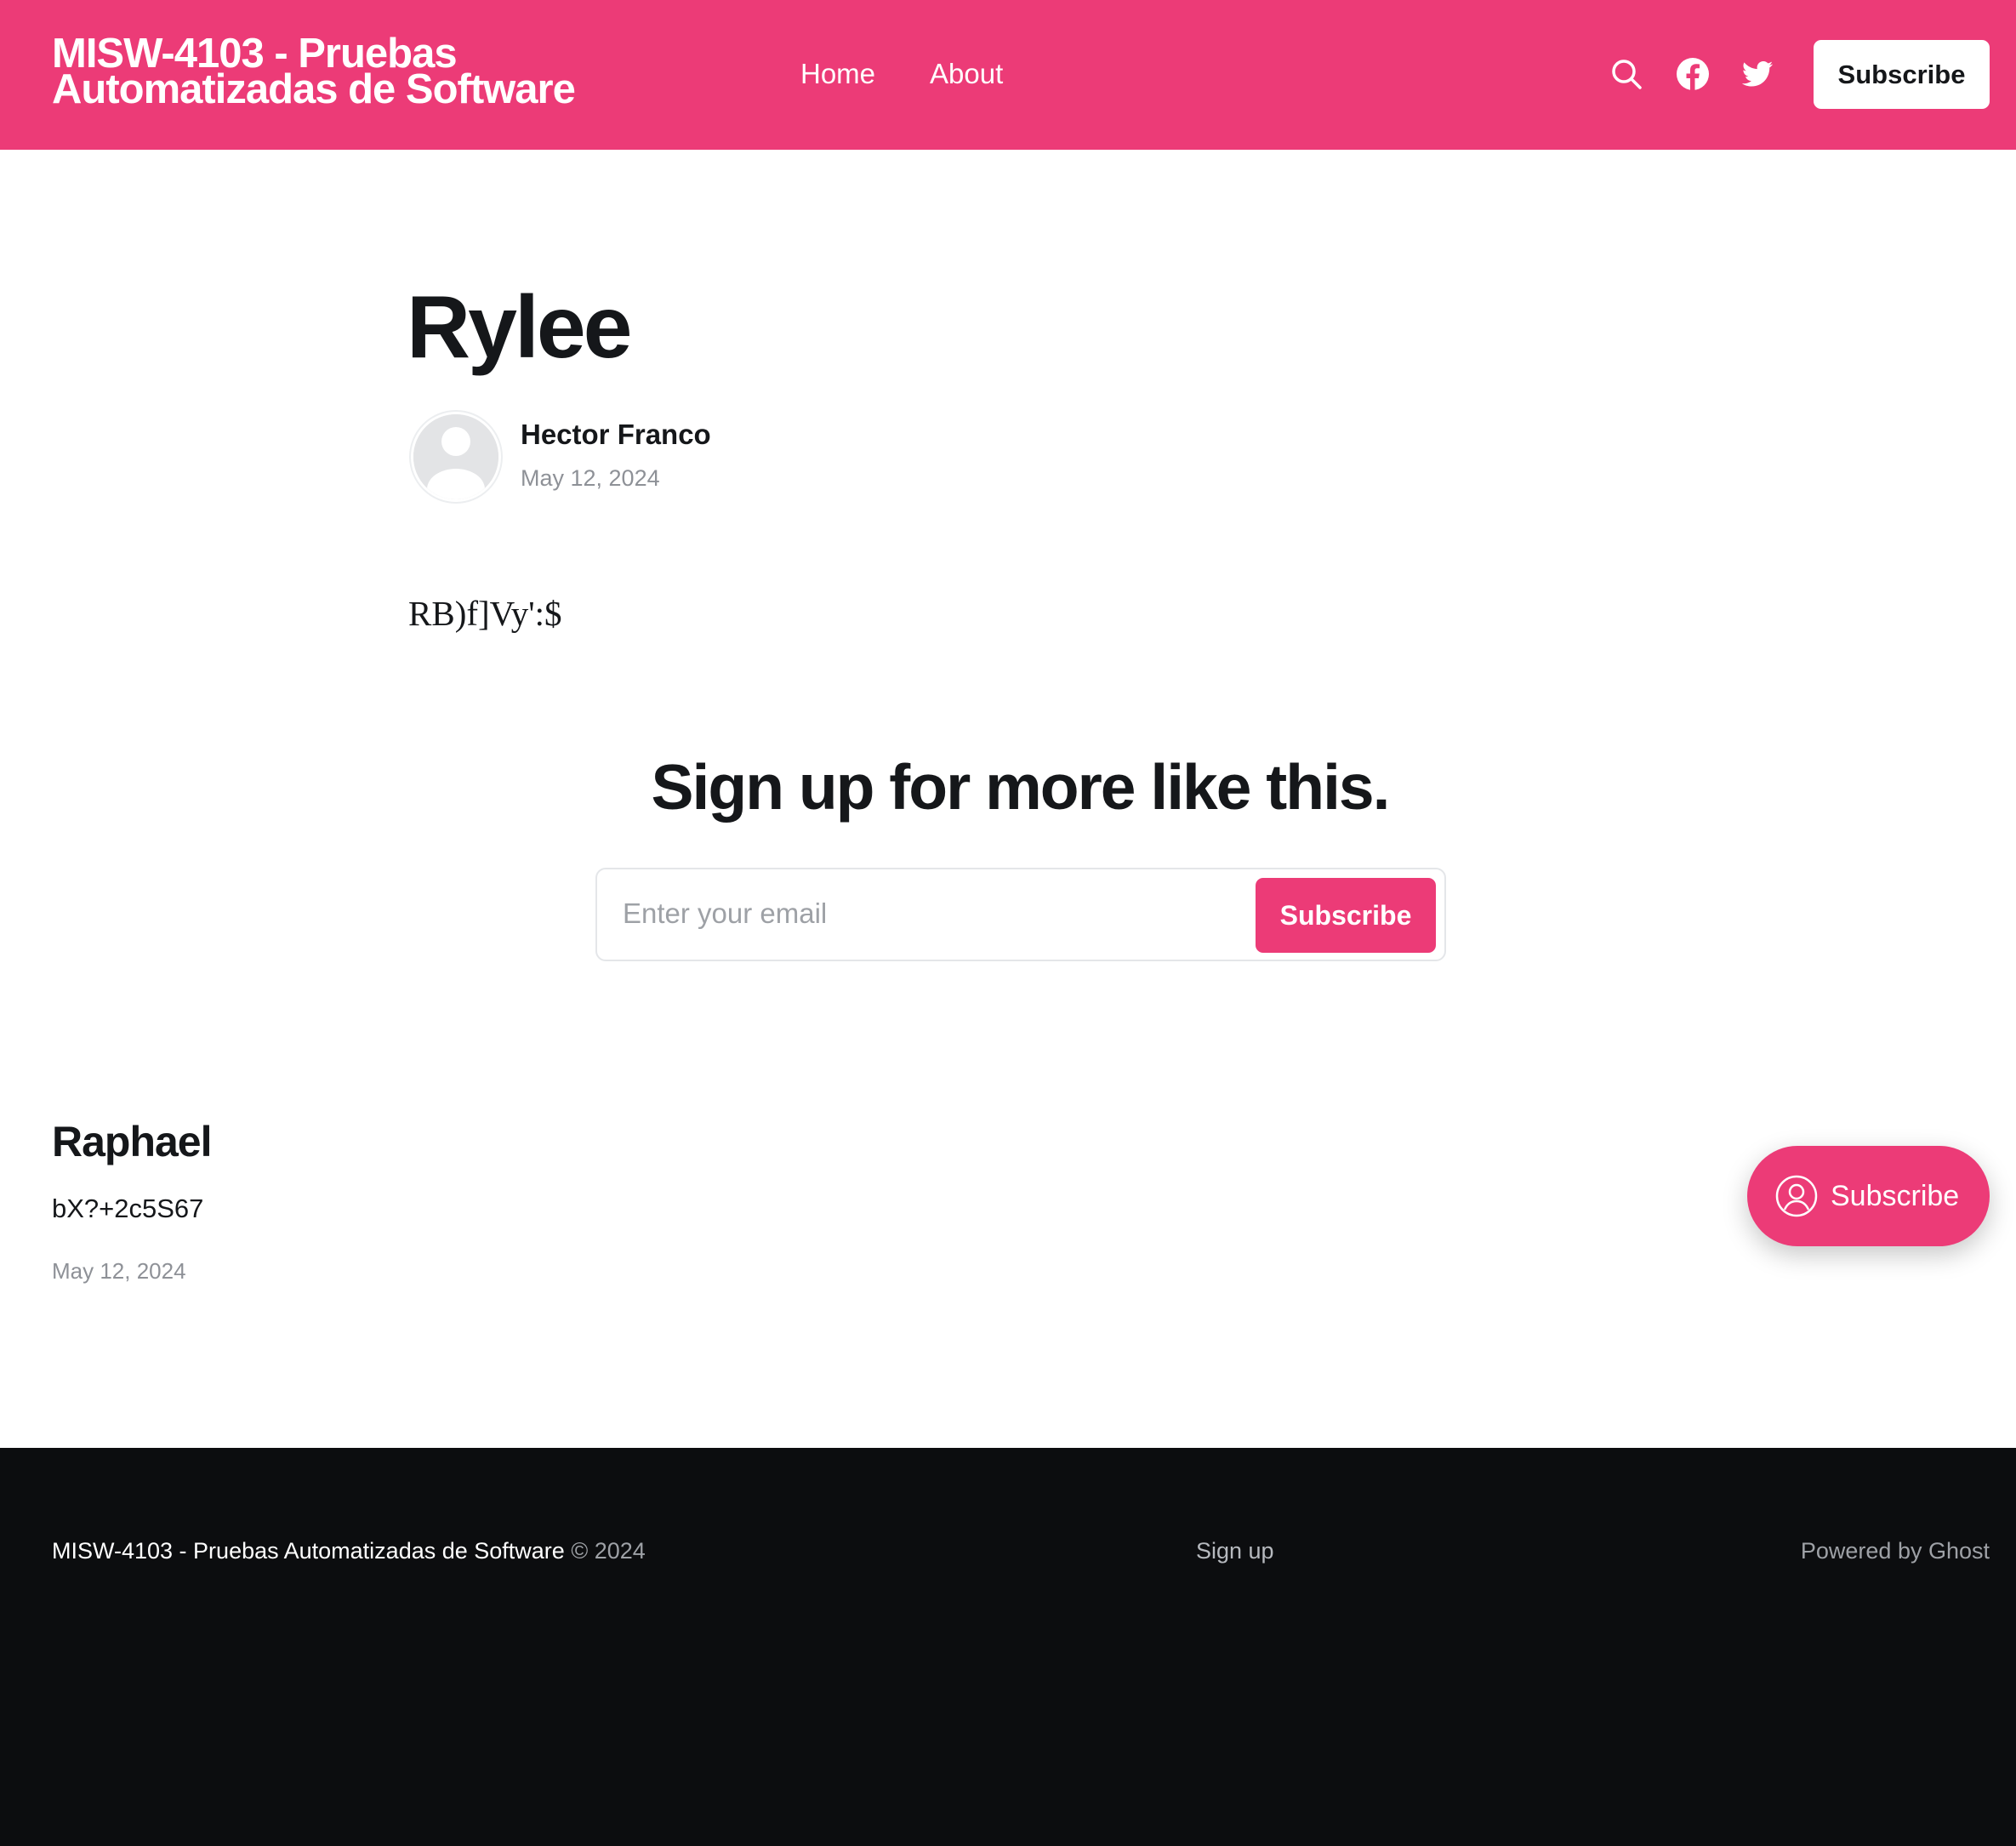 This screenshot has width=2016, height=1846. Describe the element at coordinates (725, 914) in the screenshot. I see `email-input: Enter your email` at that location.